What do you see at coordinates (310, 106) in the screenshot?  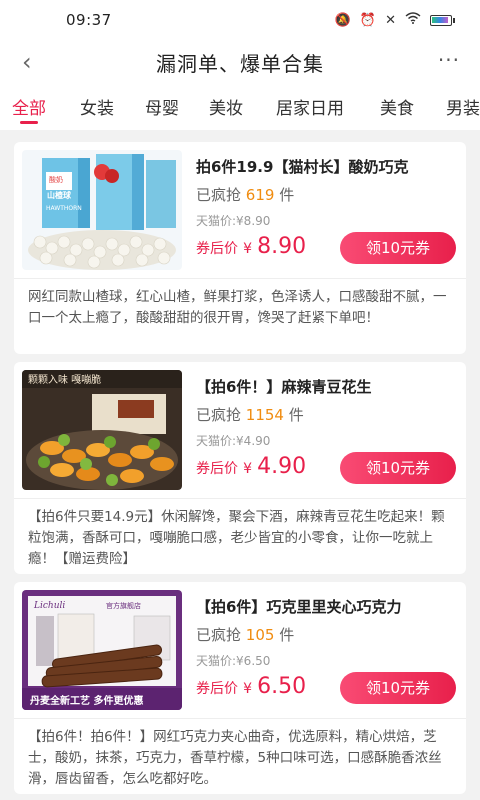 I see `tab-home: 居家日用` at bounding box center [310, 106].